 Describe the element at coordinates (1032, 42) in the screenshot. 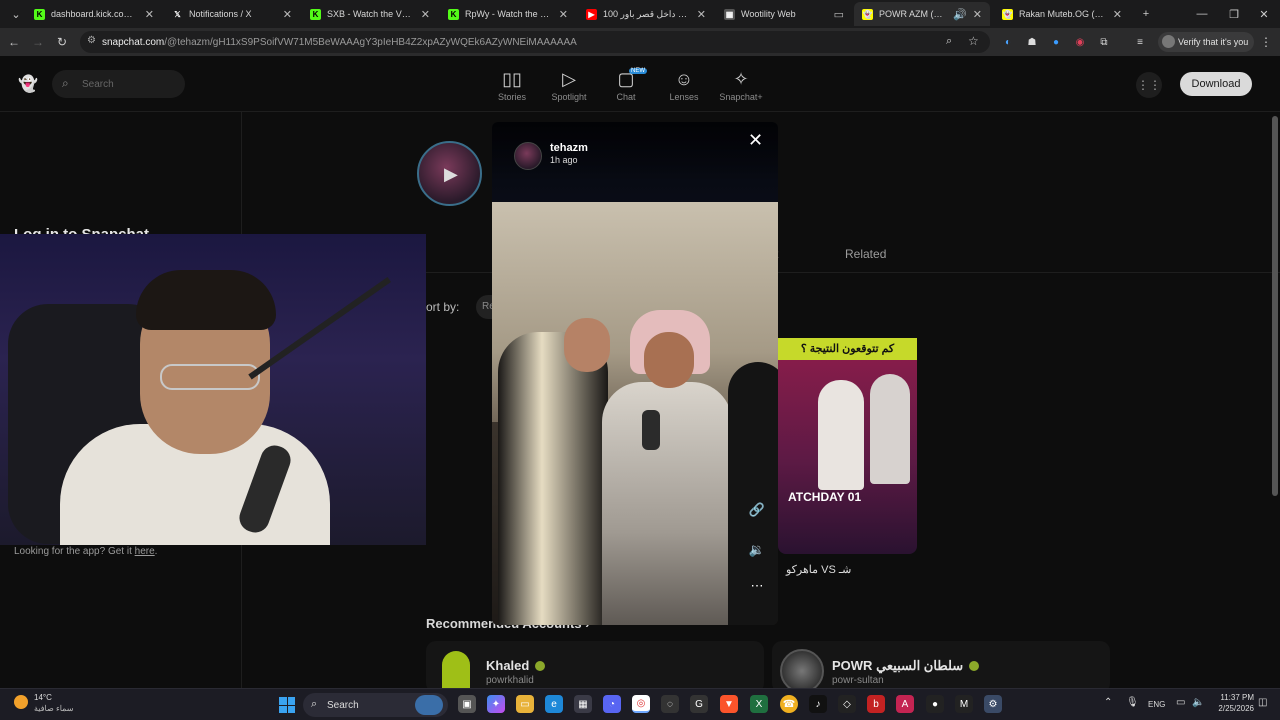

I see `extension-icon: ☗` at that location.